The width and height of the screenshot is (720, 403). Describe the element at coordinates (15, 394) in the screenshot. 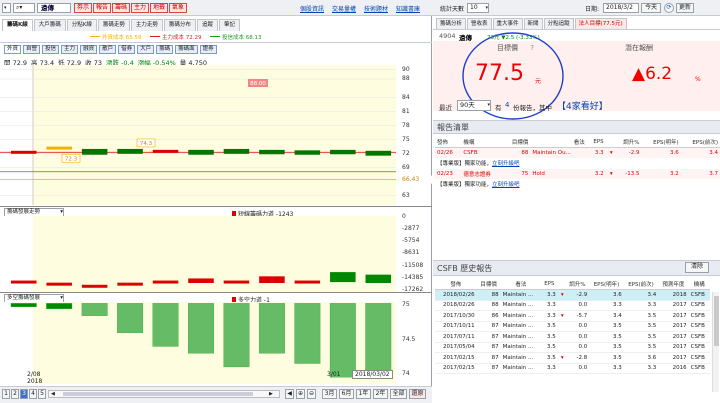

I see `page-button-2: 2` at that location.